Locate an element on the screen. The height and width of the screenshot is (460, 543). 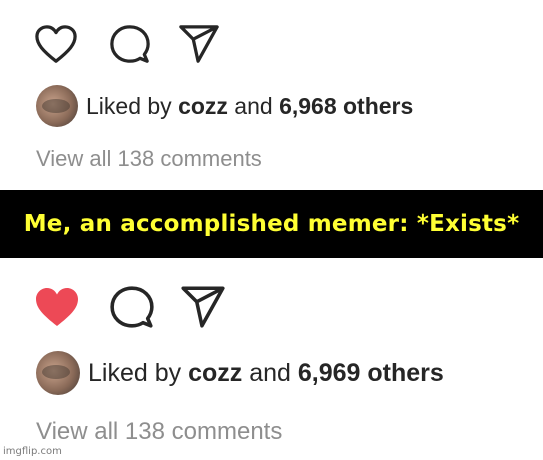
caption-text: Me, an accomplished memer: *Exists* is located at coordinates (271, 224).